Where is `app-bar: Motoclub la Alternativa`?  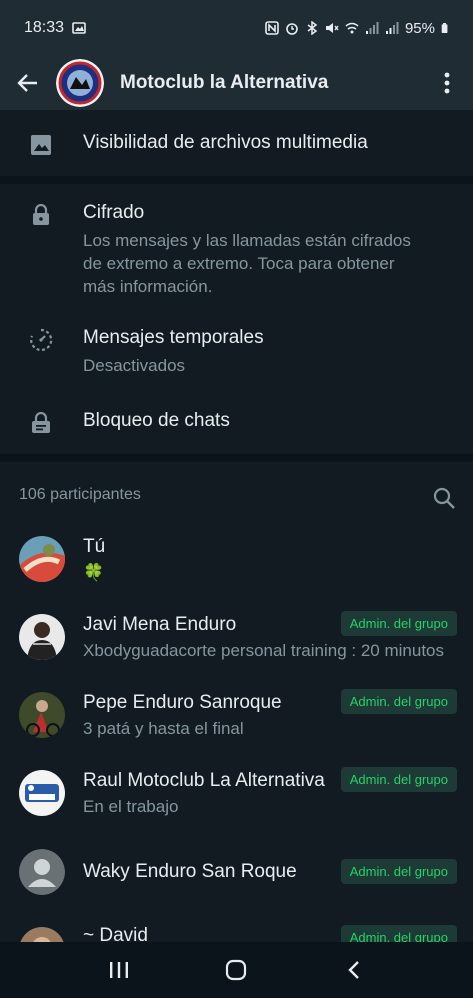
app-bar: Motoclub la Alternativa is located at coordinates (236, 83).